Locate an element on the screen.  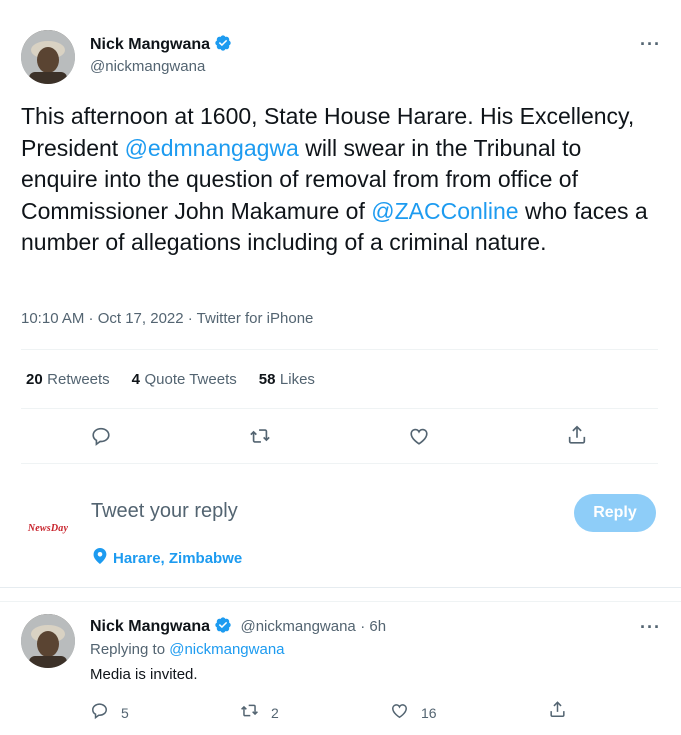
location-tag: Harare, Zimbabwe is located at coordinates (167, 558).